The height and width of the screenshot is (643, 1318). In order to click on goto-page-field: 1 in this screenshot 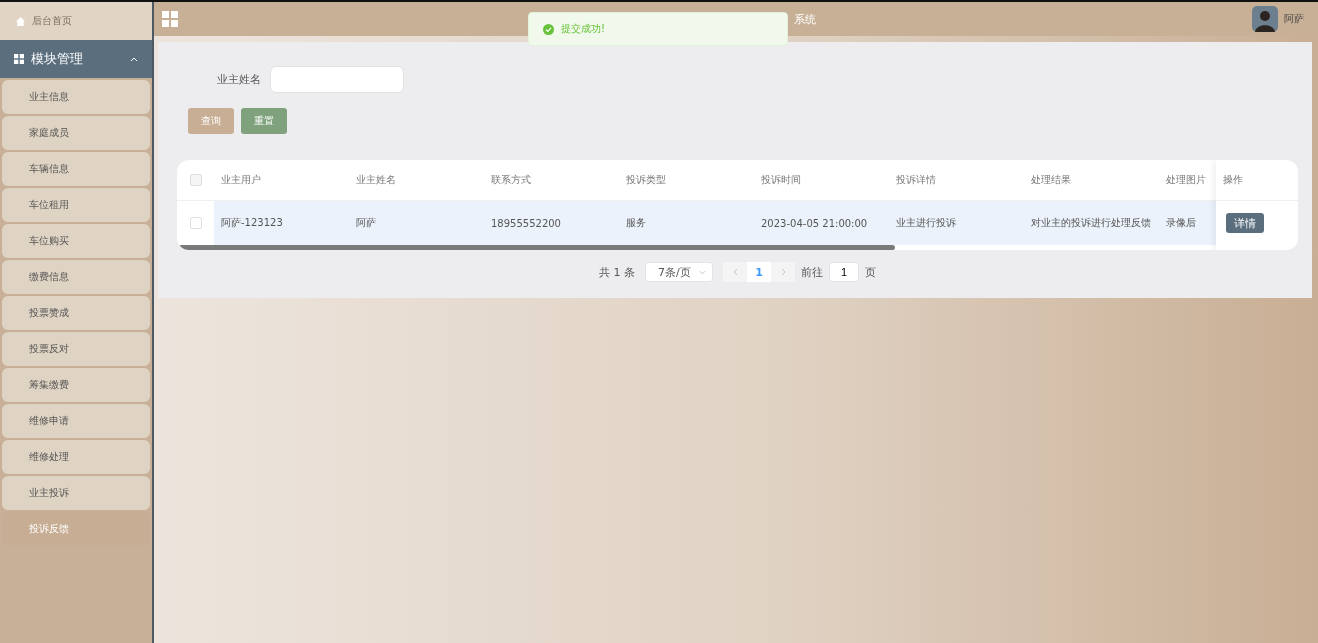, I will do `click(844, 272)`.